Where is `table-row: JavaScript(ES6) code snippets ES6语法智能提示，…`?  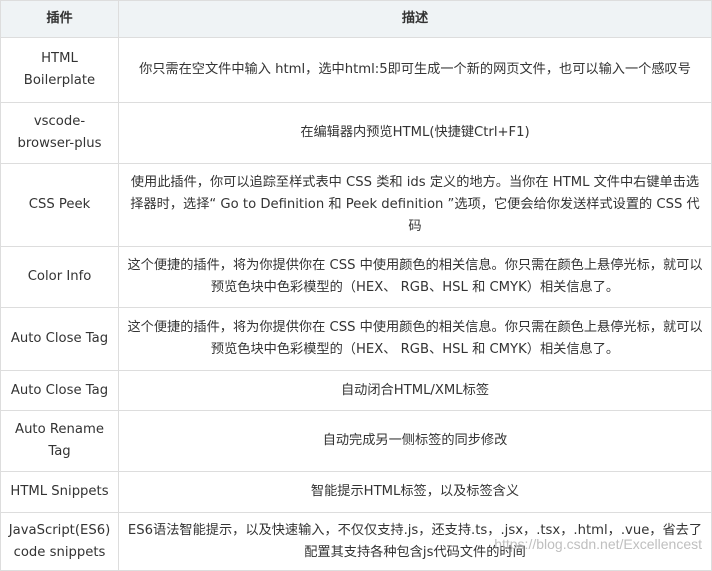
table-row: JavaScript(ES6) code snippets ES6语法智能提示，… is located at coordinates (356, 541).